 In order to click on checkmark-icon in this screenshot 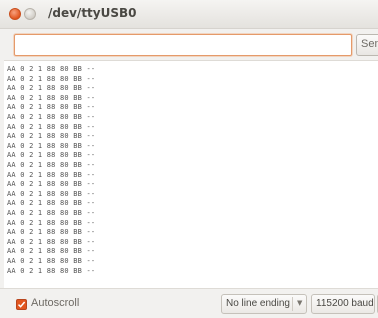, I will do `click(21, 304)`.